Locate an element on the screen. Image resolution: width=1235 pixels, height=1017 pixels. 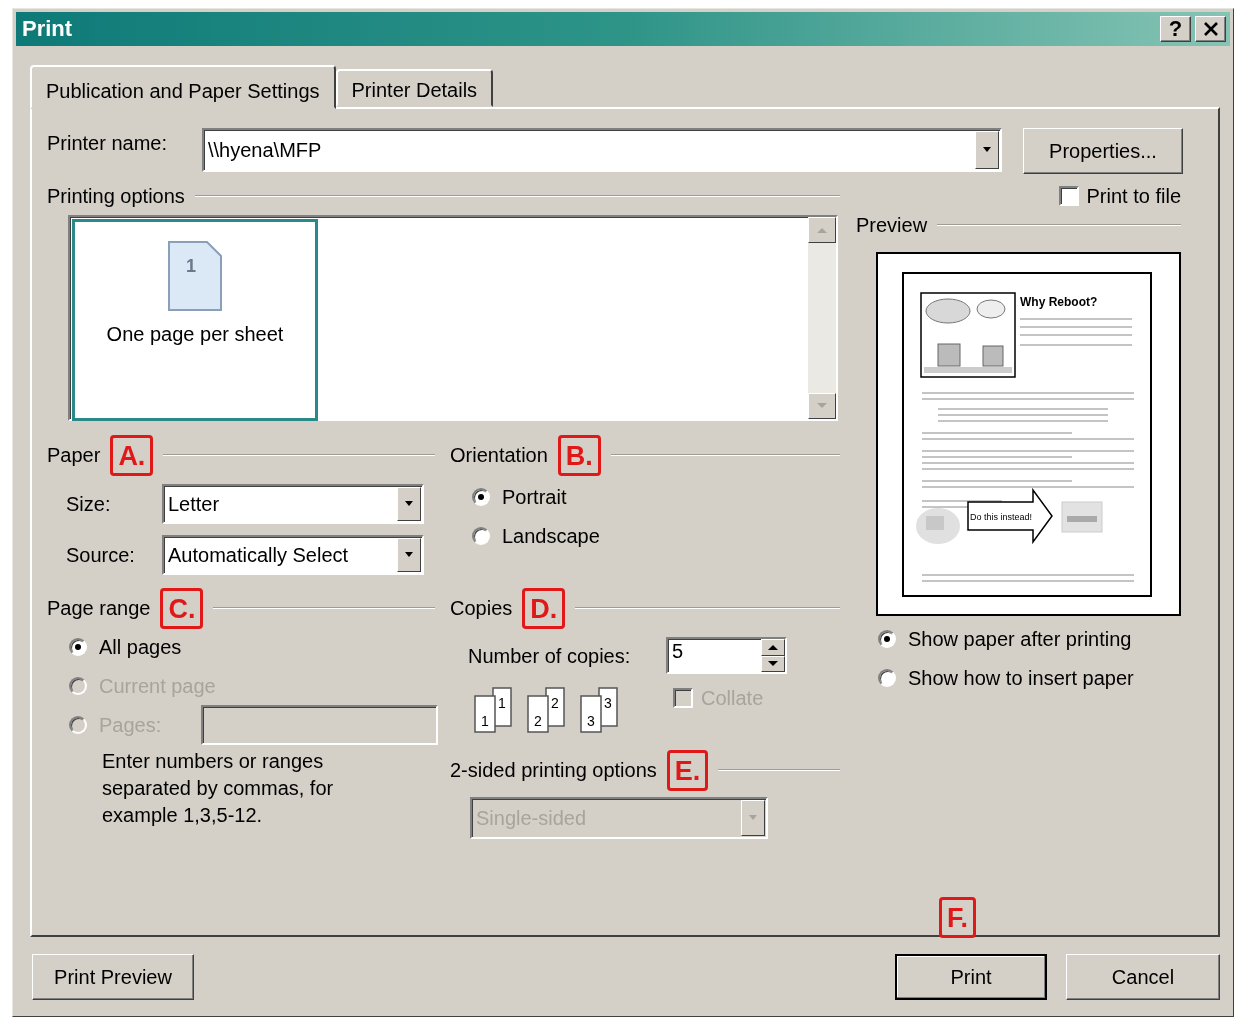
paper-source-dropdown: Automatically Select is located at coordinates (293, 555).